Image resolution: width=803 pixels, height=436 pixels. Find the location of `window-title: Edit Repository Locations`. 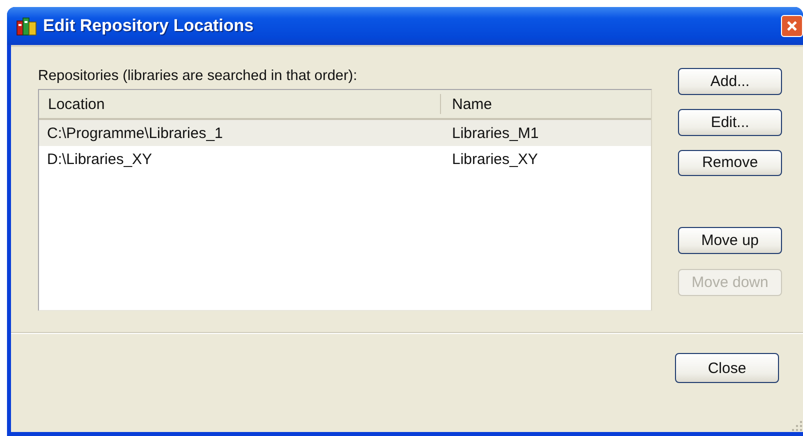

window-title: Edit Repository Locations is located at coordinates (148, 26).